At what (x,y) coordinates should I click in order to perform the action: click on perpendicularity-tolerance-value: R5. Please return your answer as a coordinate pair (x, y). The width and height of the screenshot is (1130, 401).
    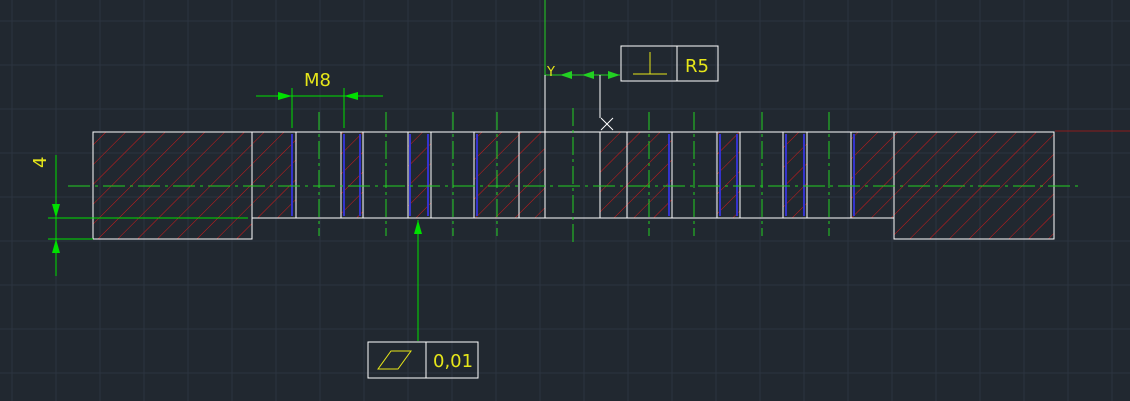
    Looking at the image, I should click on (697, 66).